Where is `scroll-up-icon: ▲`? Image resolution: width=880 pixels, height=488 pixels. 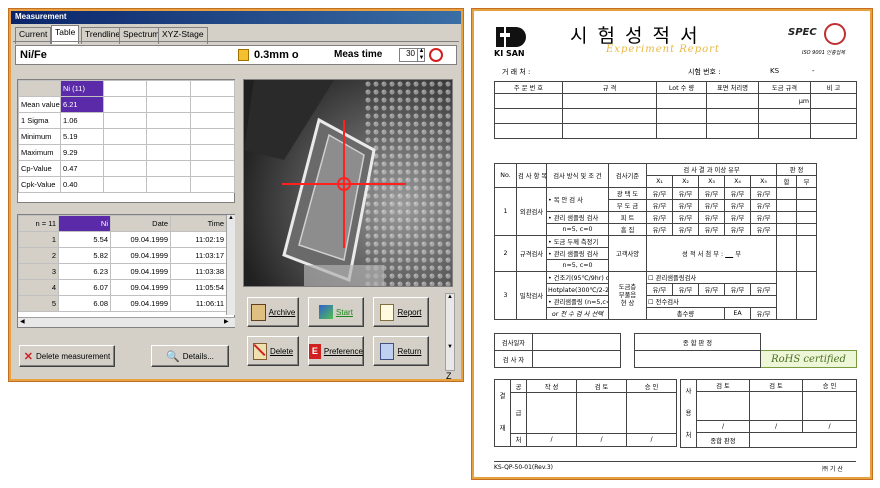 scroll-up-icon: ▲ is located at coordinates (231, 218).